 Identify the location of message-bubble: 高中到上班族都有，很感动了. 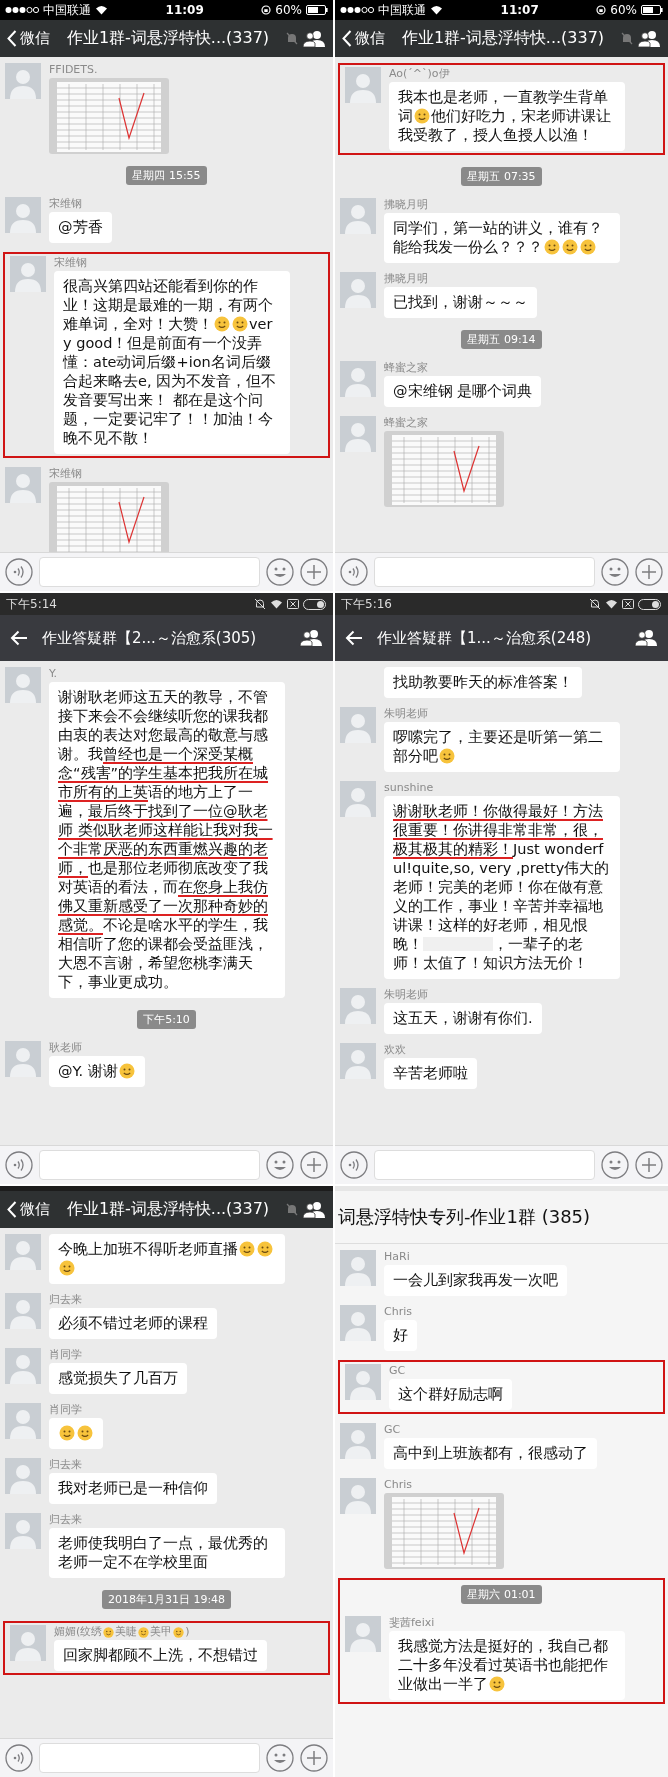
(490, 1453).